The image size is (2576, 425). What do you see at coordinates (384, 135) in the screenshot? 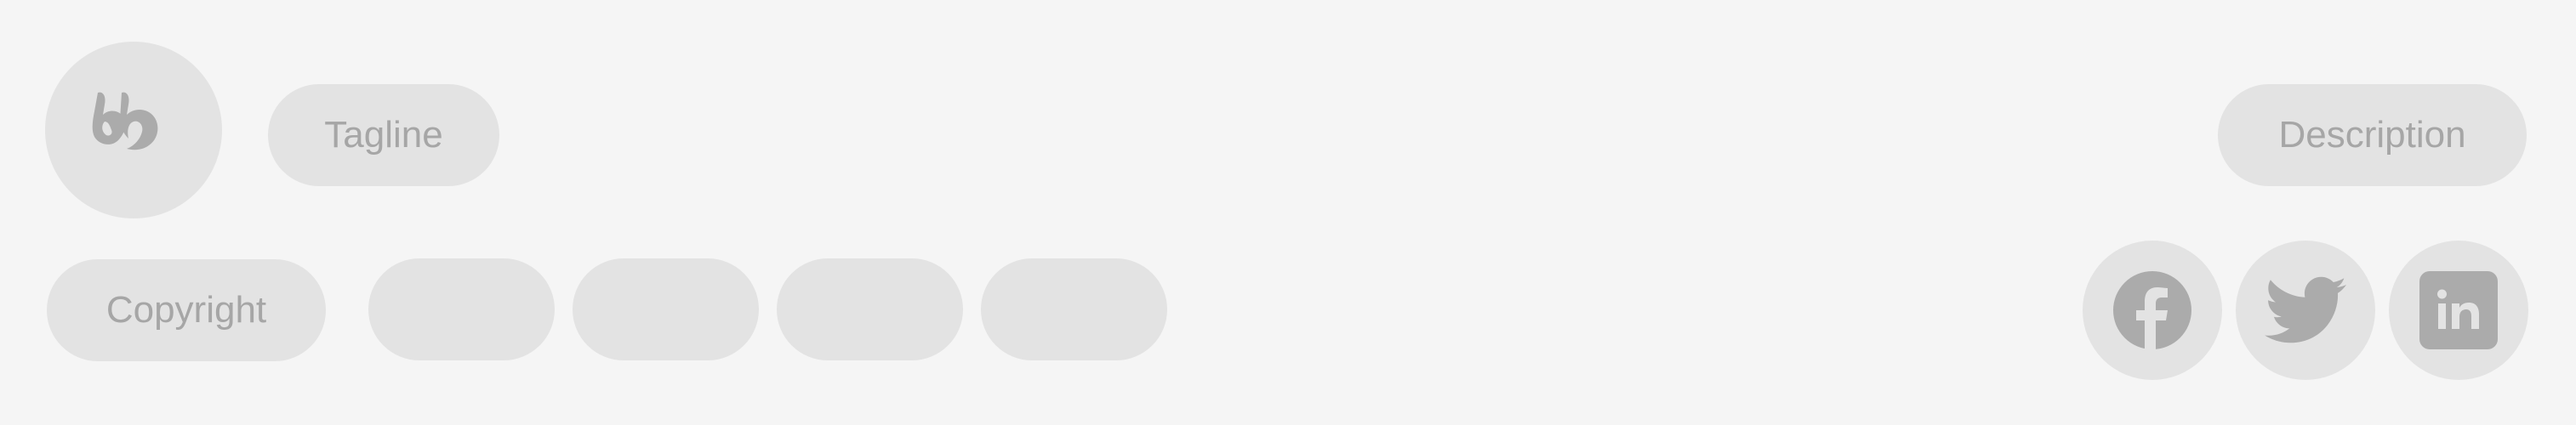
I see `tagline: Tagline` at bounding box center [384, 135].